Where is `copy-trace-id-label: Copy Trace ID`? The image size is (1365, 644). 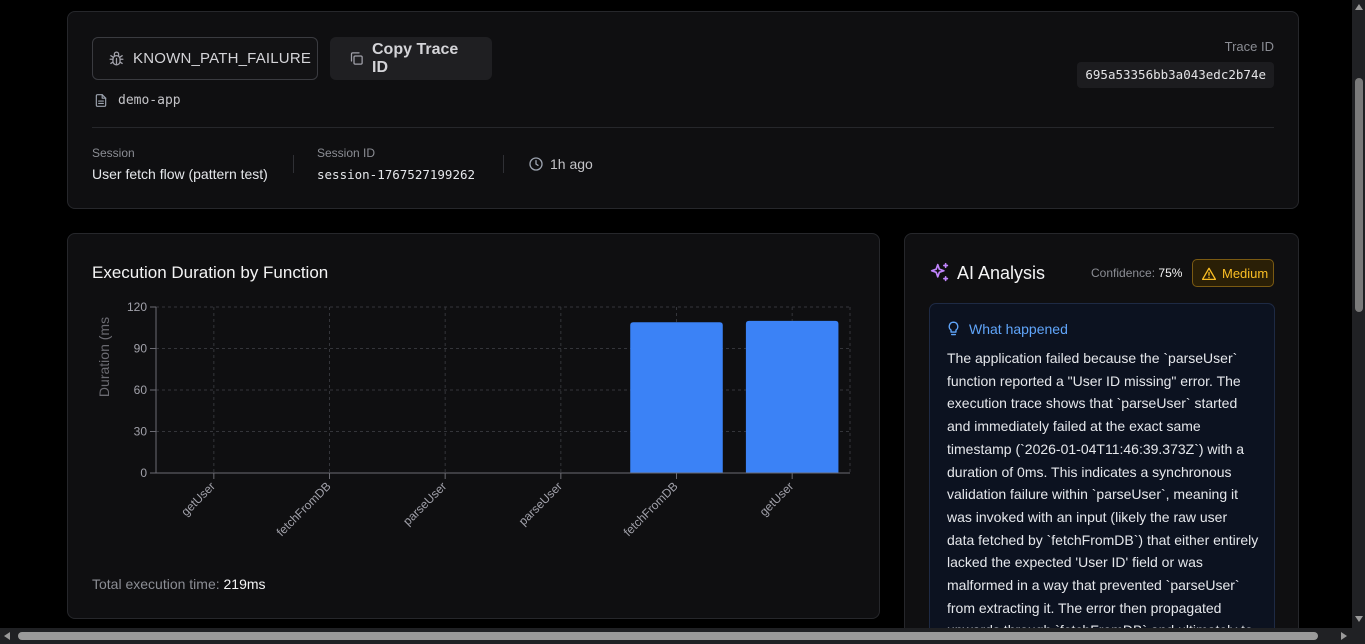 copy-trace-id-label: Copy Trace ID is located at coordinates (415, 58).